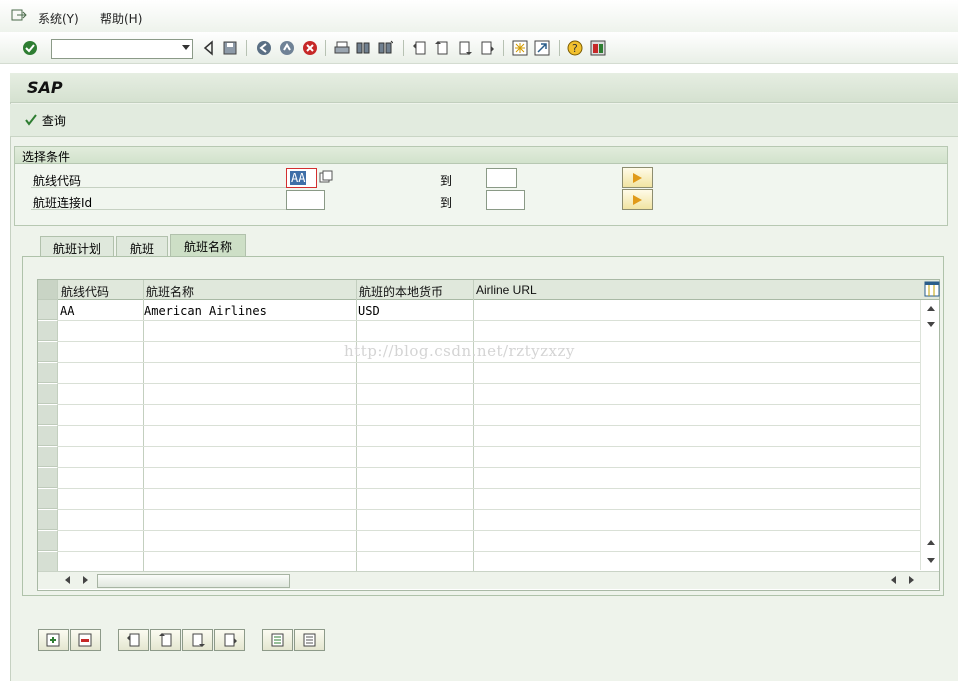 The width and height of the screenshot is (958, 681). I want to click on last-page-button, so click(229, 640).